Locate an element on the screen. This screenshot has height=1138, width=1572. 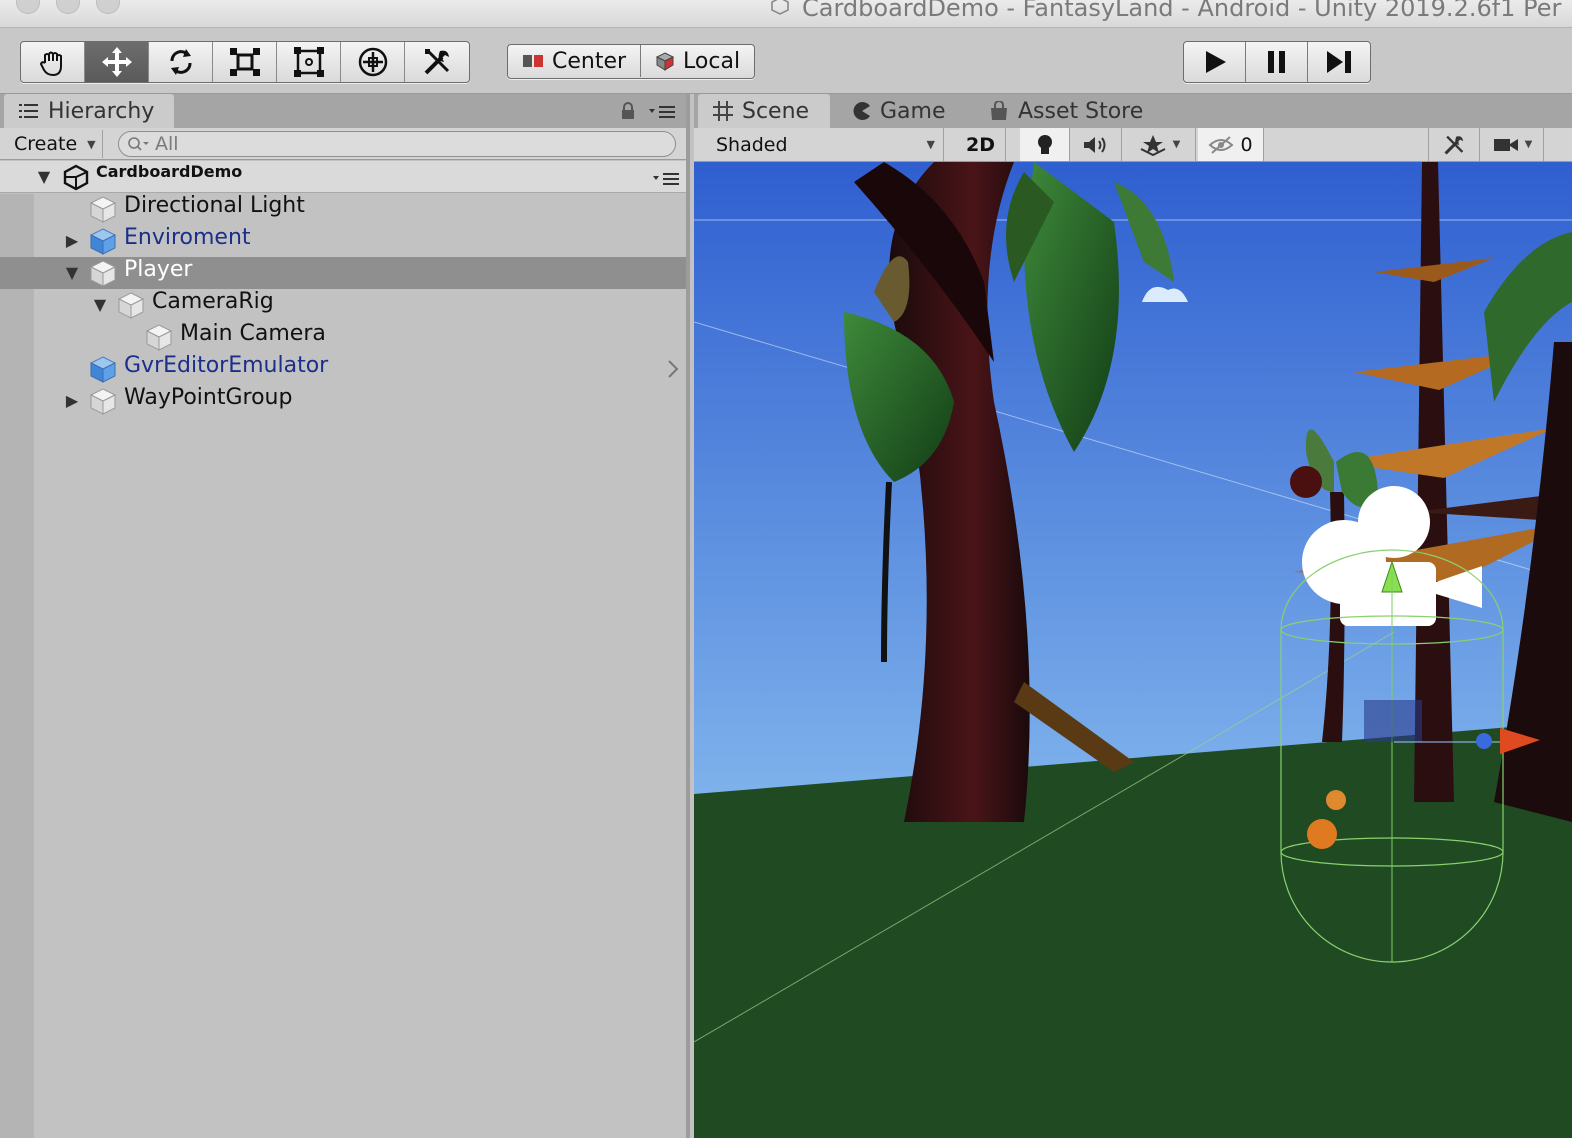
speaker-icon is located at coordinates (1094, 144).